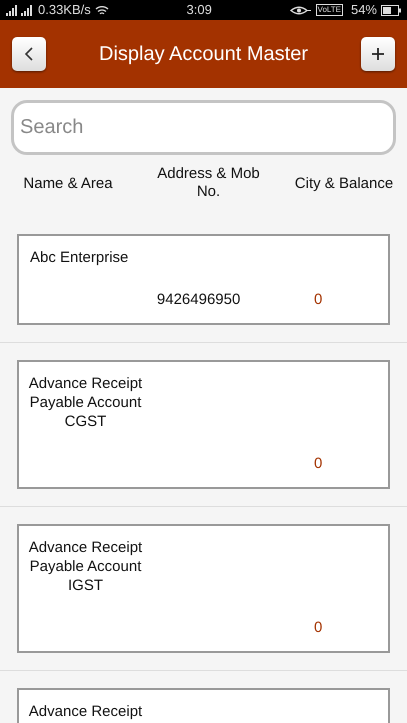 The height and width of the screenshot is (723, 407). Describe the element at coordinates (329, 10) in the screenshot. I see `volte-badge: VoLTE` at that location.